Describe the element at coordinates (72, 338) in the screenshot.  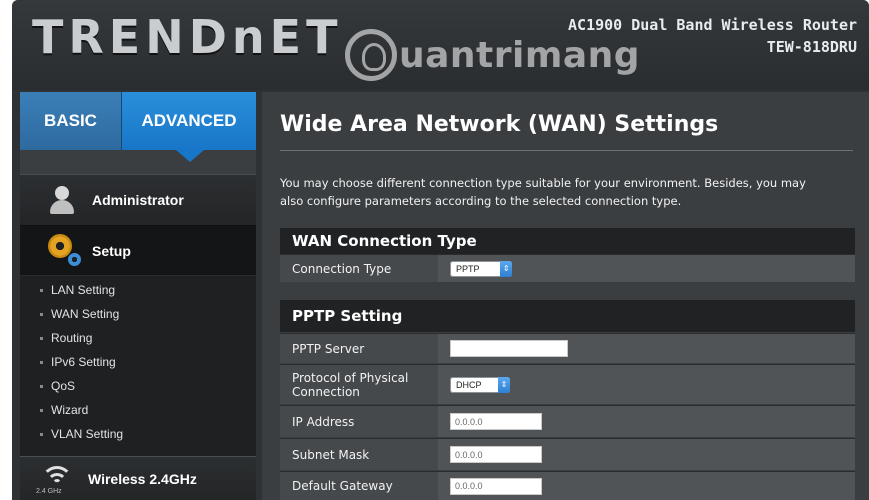
I see `submenu-label: Routing` at that location.